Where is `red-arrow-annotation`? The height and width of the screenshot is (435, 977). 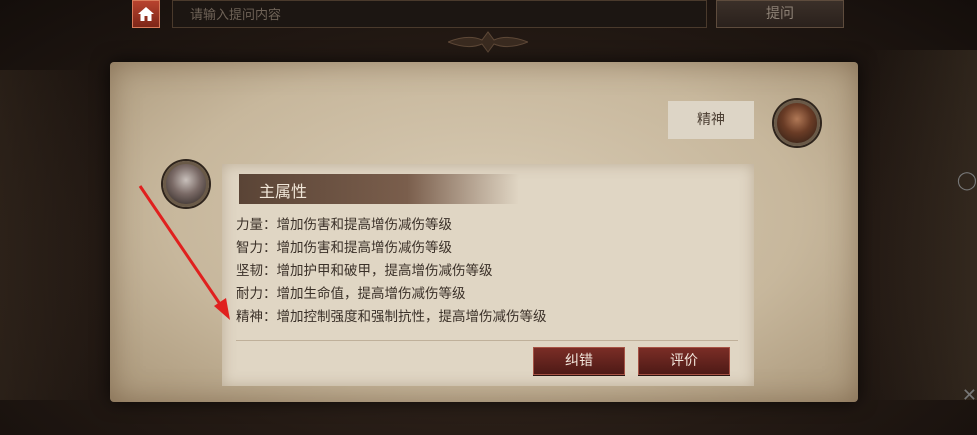 red-arrow-annotation is located at coordinates (184, 252).